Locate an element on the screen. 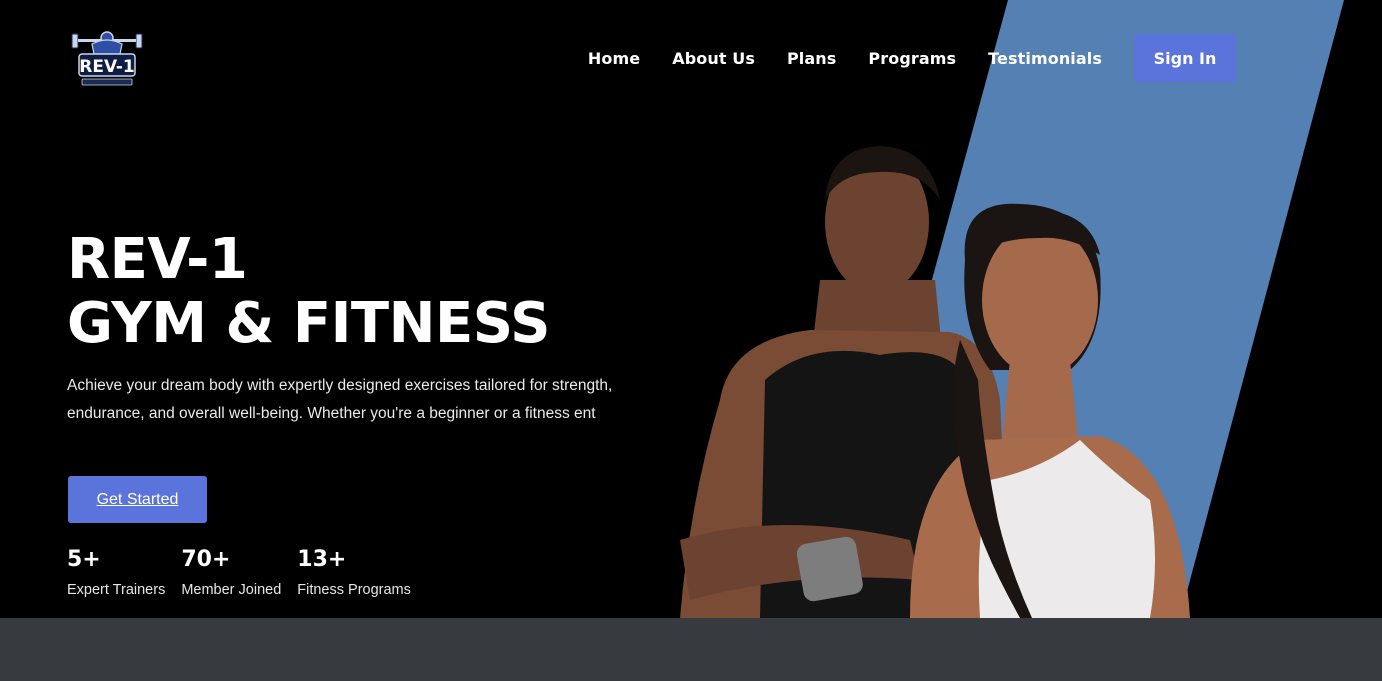 The width and height of the screenshot is (1382, 681). hero-title-line2: GYM & FITNESS is located at coordinates (308, 323).